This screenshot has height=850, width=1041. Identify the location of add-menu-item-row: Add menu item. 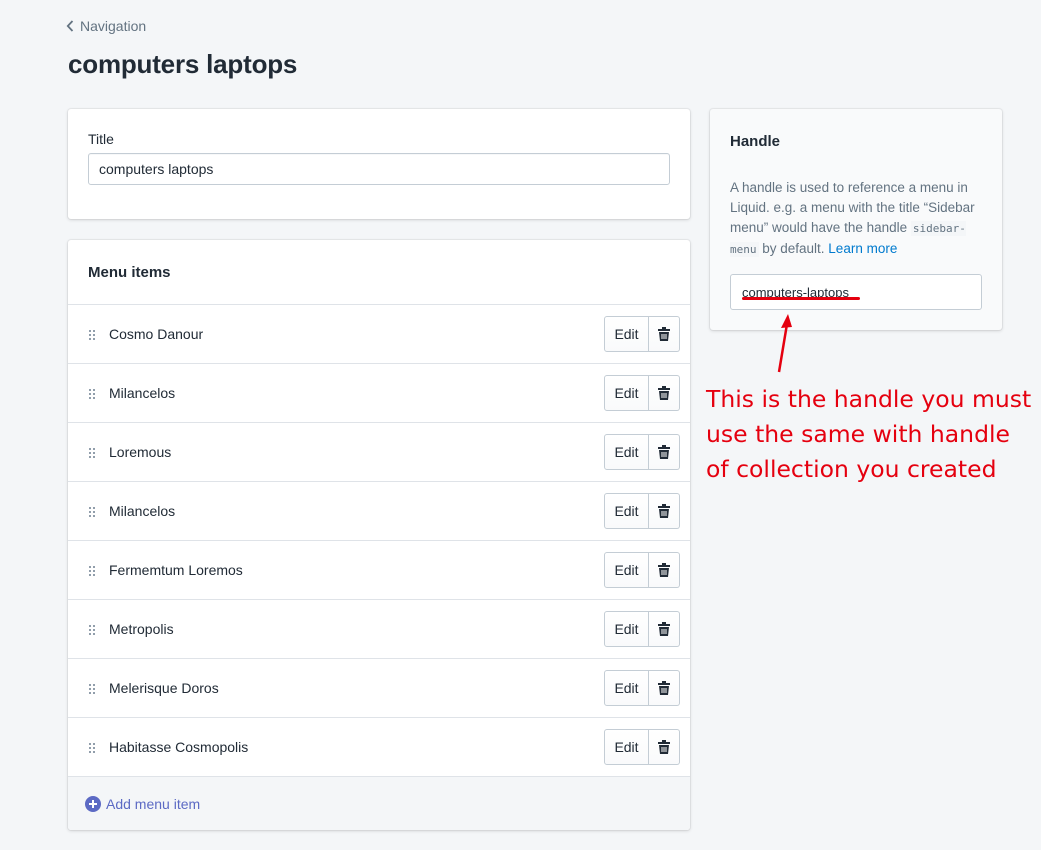
(379, 803).